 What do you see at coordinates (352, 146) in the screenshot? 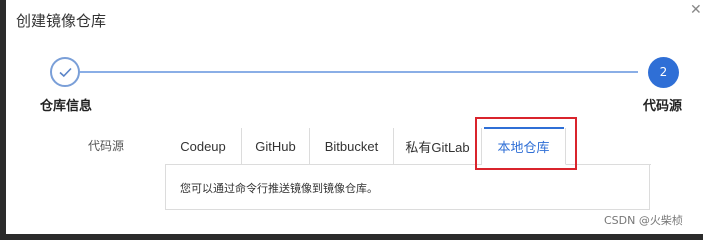
I see `tab-bitbucket: Bitbucket` at bounding box center [352, 146].